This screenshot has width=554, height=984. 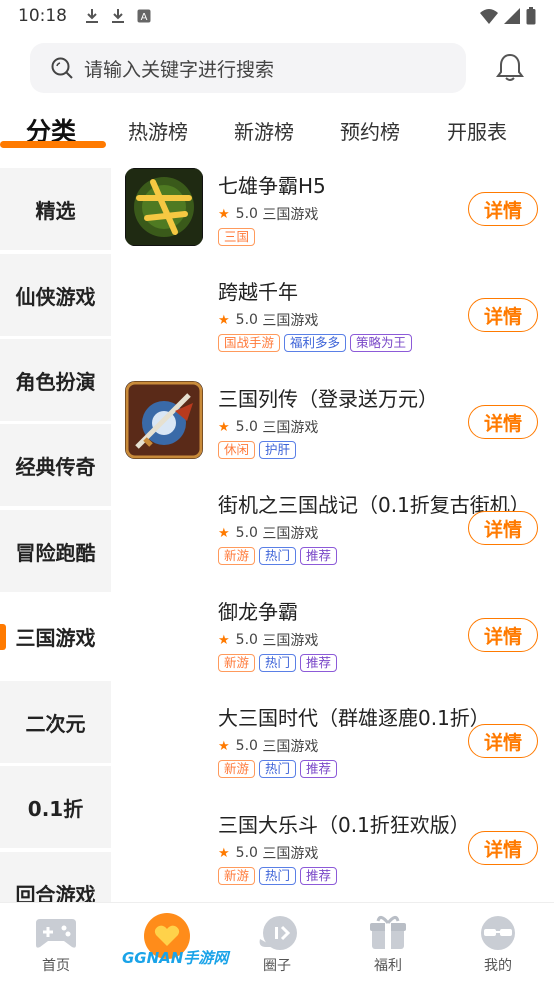 I want to click on game-tags: 休闲 护肝, so click(x=257, y=450).